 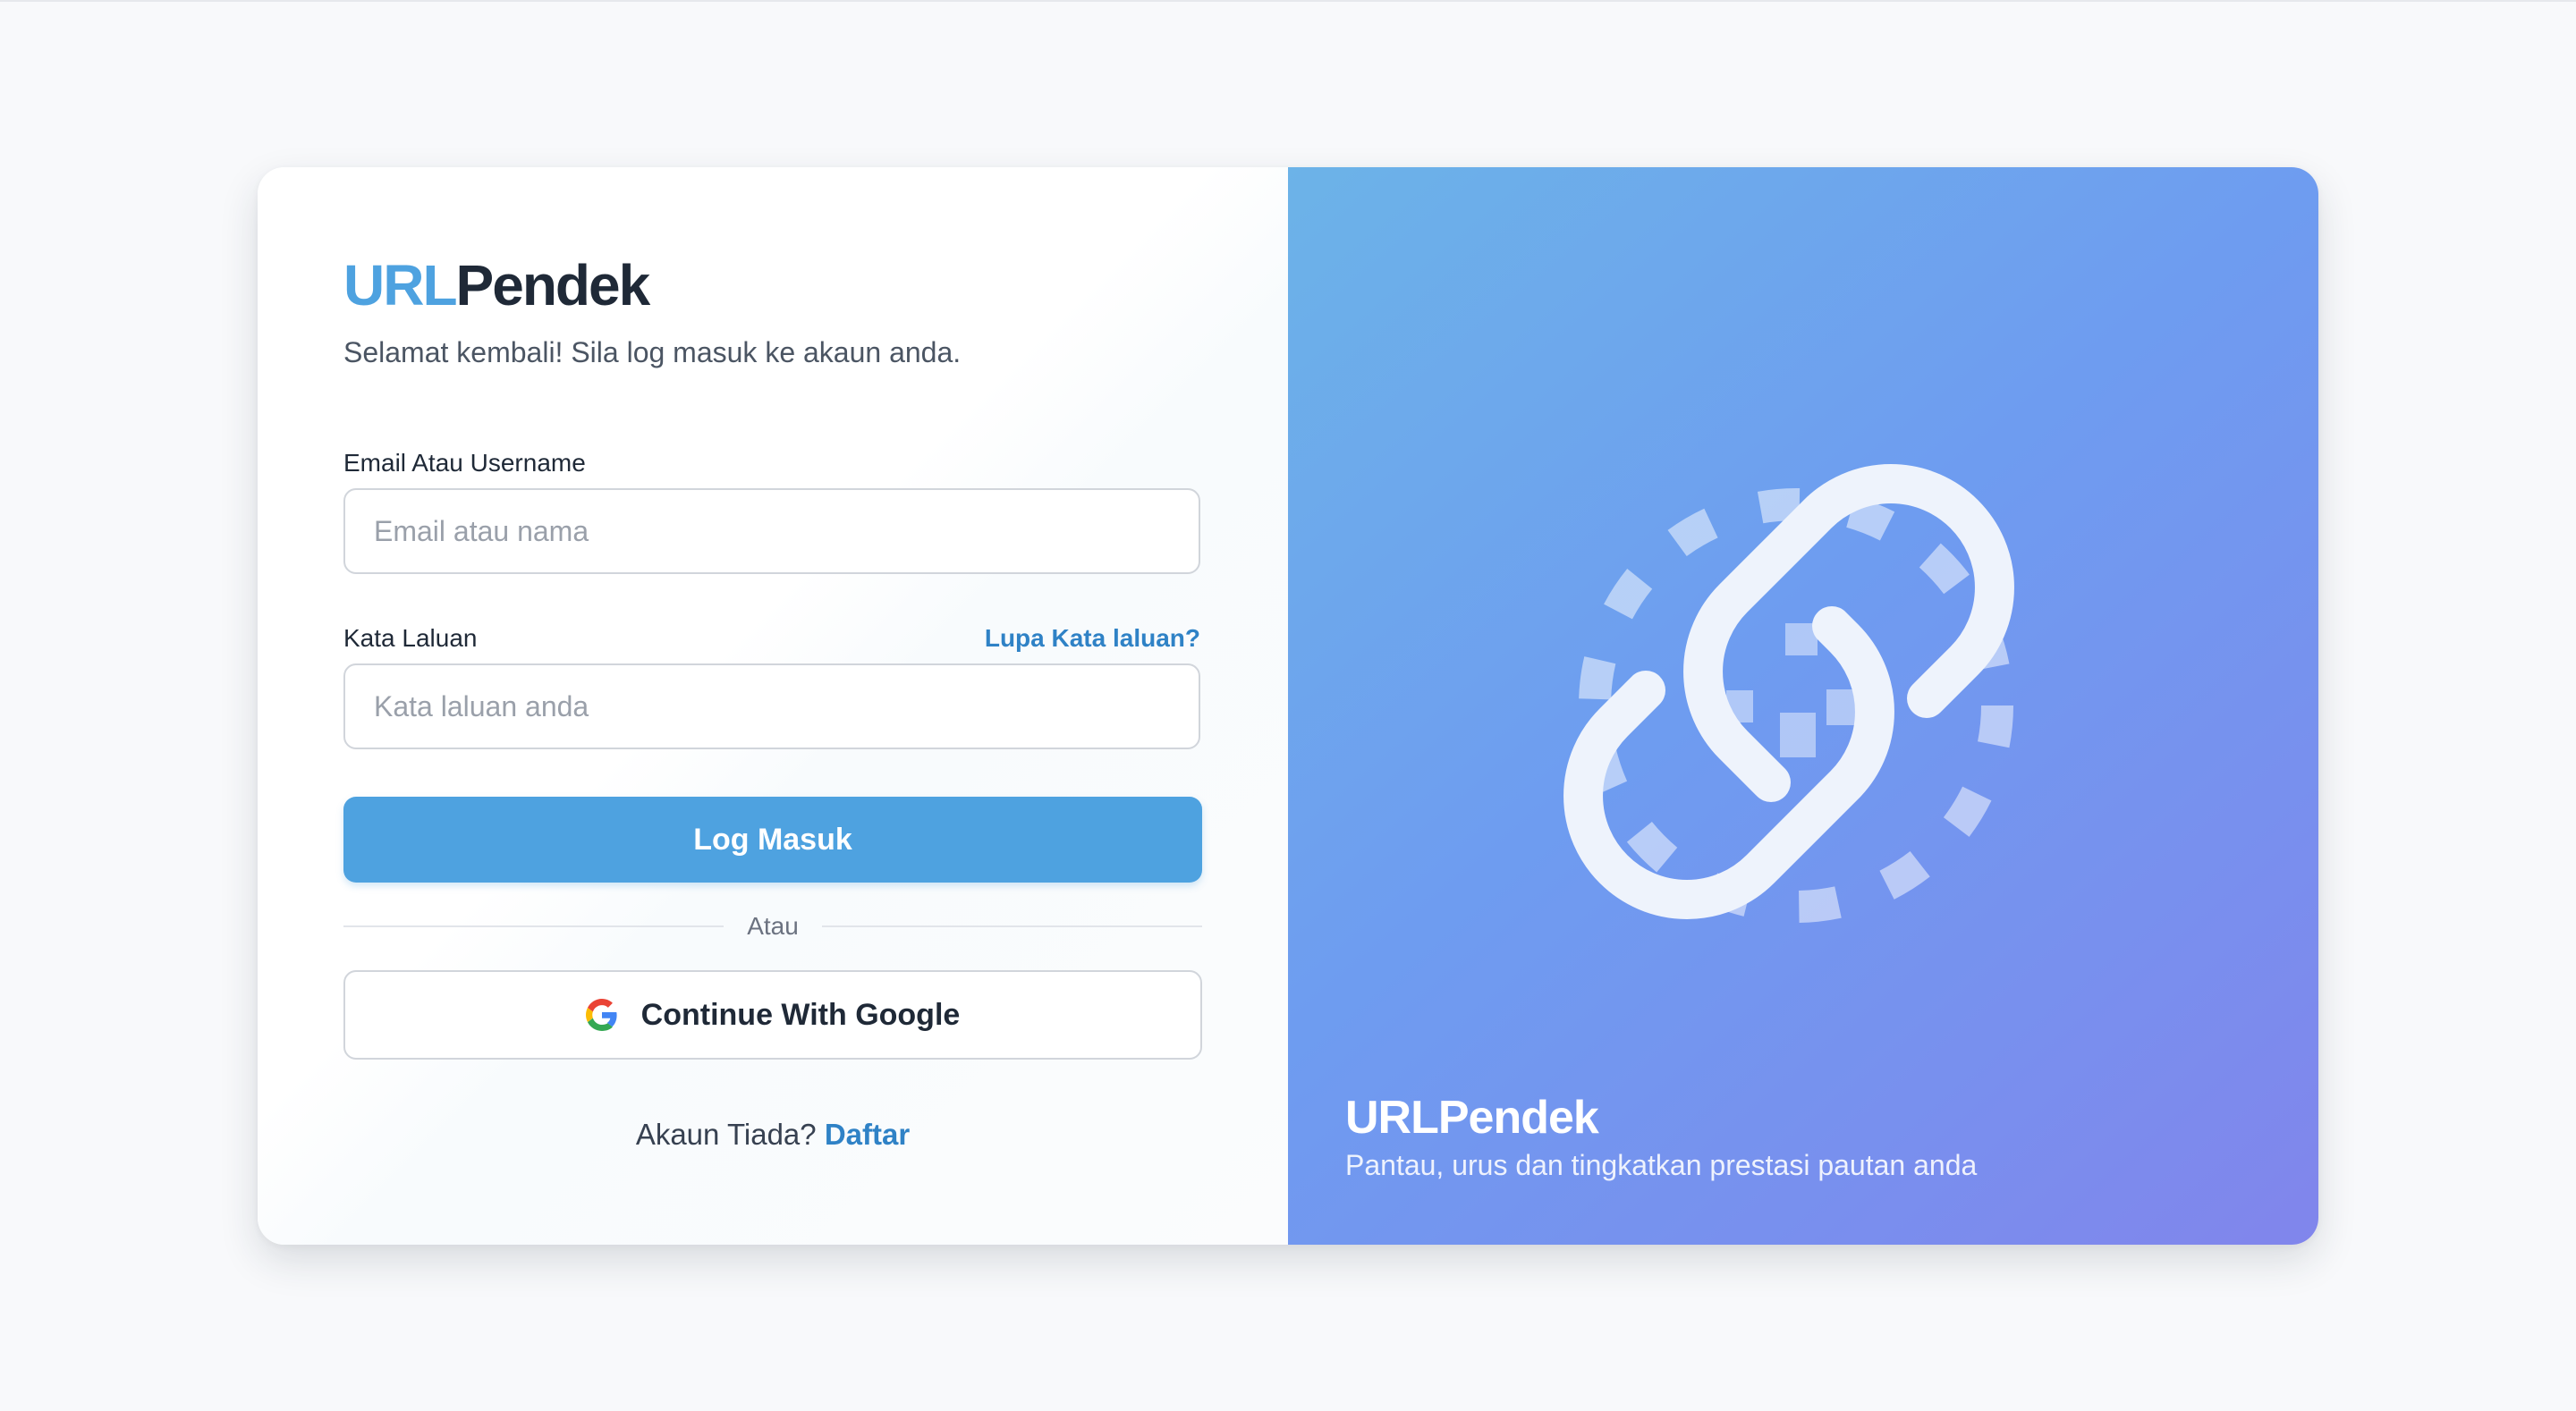 What do you see at coordinates (800, 1015) in the screenshot?
I see `google-button-label: Continue With Google` at bounding box center [800, 1015].